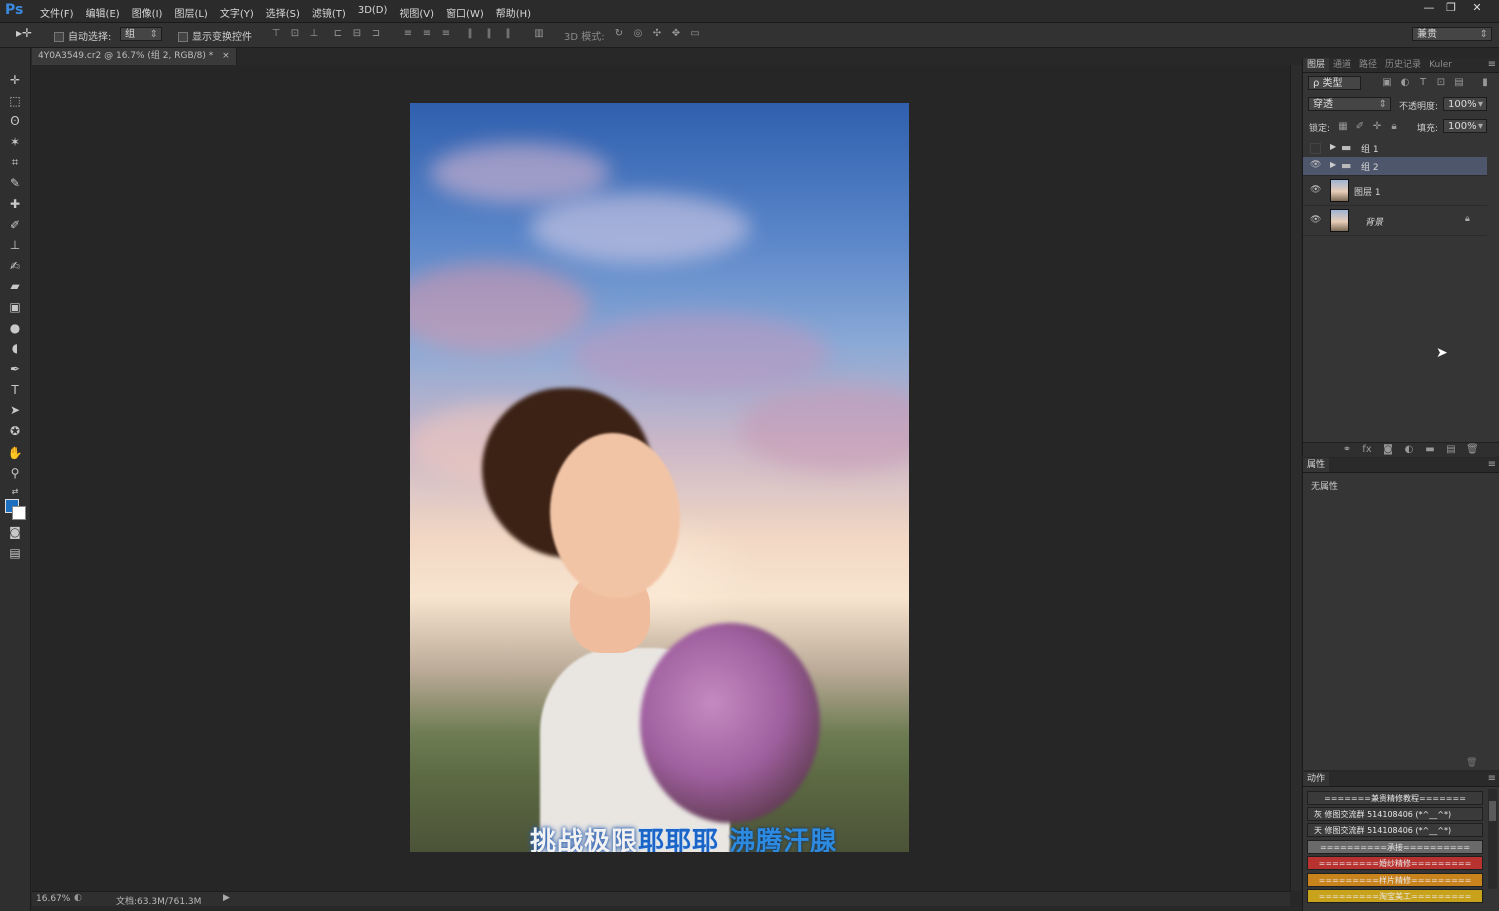 Image resolution: width=1499 pixels, height=911 pixels. What do you see at coordinates (57, 12) in the screenshot?
I see `menu-file: 文件(F)` at bounding box center [57, 12].